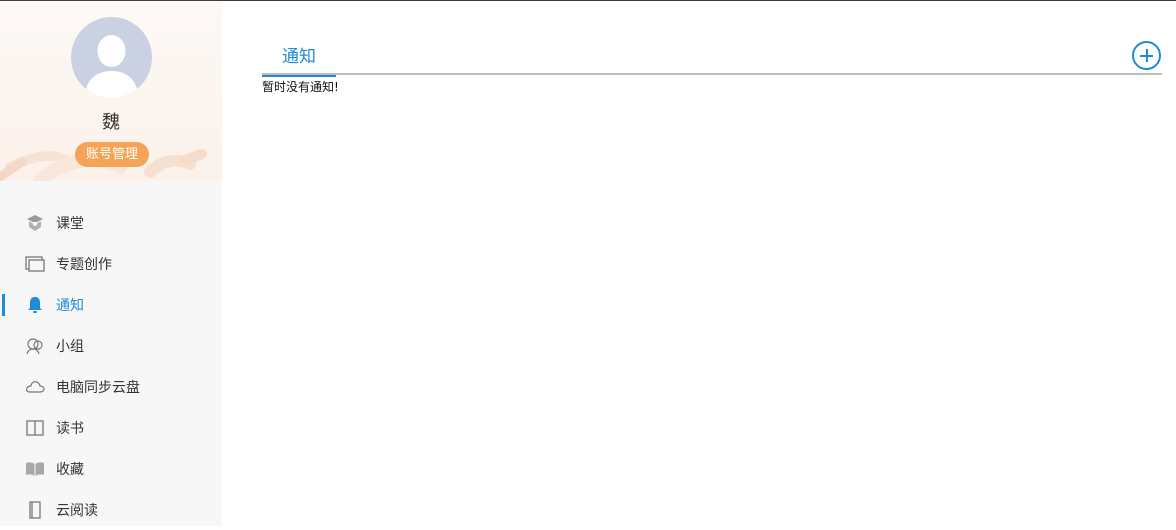 This screenshot has width=1176, height=530. Describe the element at coordinates (70, 305) in the screenshot. I see `sidebar-item-label: 通知` at that location.